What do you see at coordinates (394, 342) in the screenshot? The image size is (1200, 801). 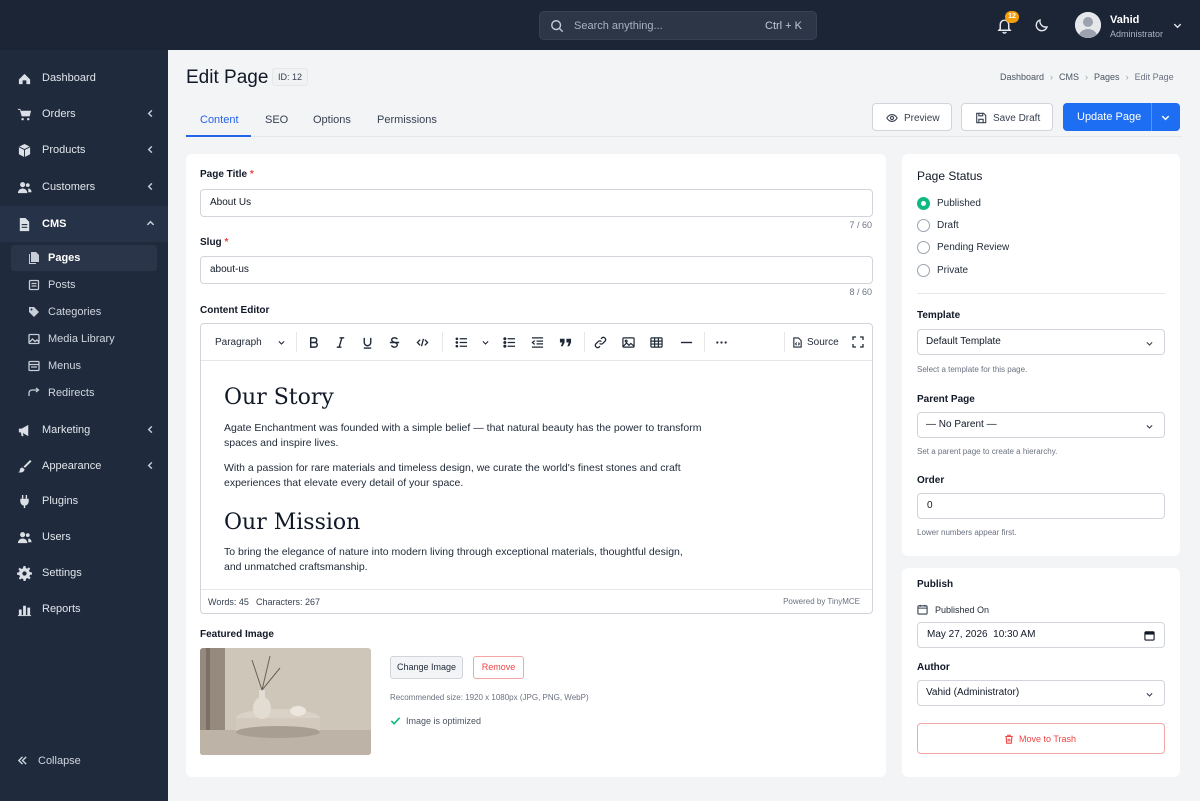 I see `strikethrough-icon` at bounding box center [394, 342].